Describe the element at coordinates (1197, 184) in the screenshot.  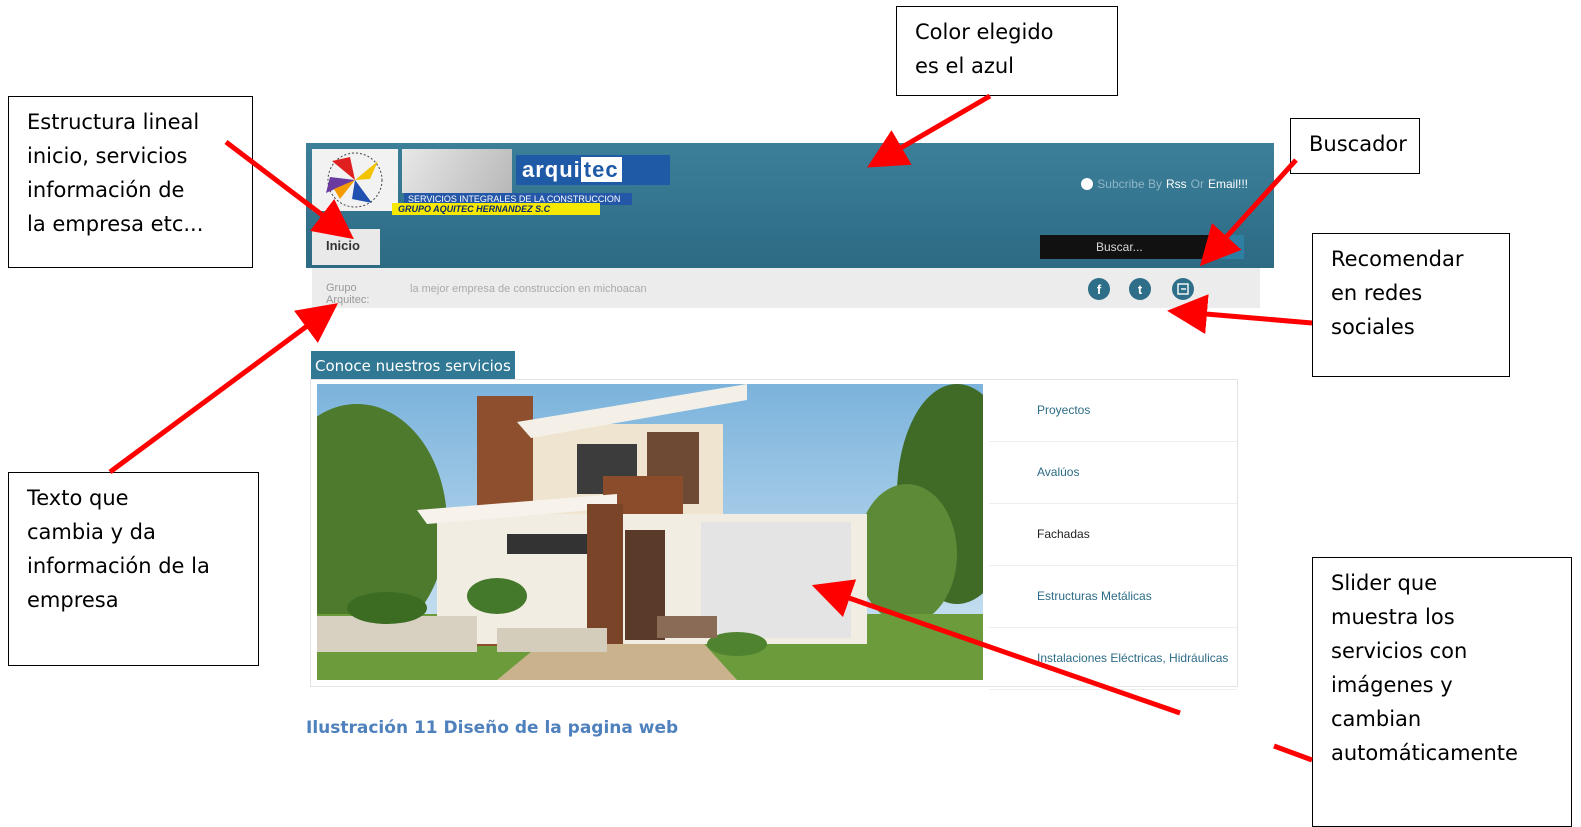
I see `or-text: Or` at that location.